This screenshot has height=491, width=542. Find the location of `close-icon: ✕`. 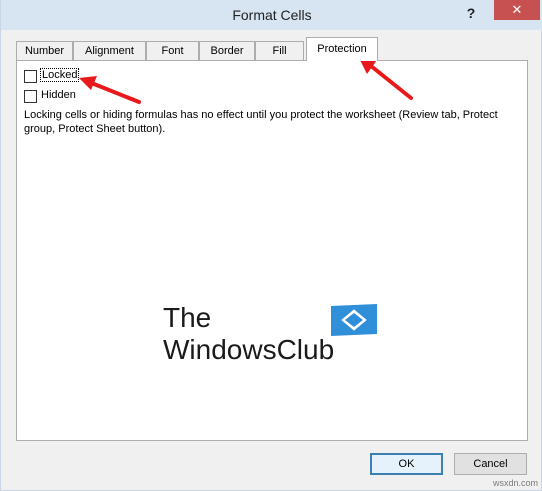

close-icon: ✕ is located at coordinates (517, 9).